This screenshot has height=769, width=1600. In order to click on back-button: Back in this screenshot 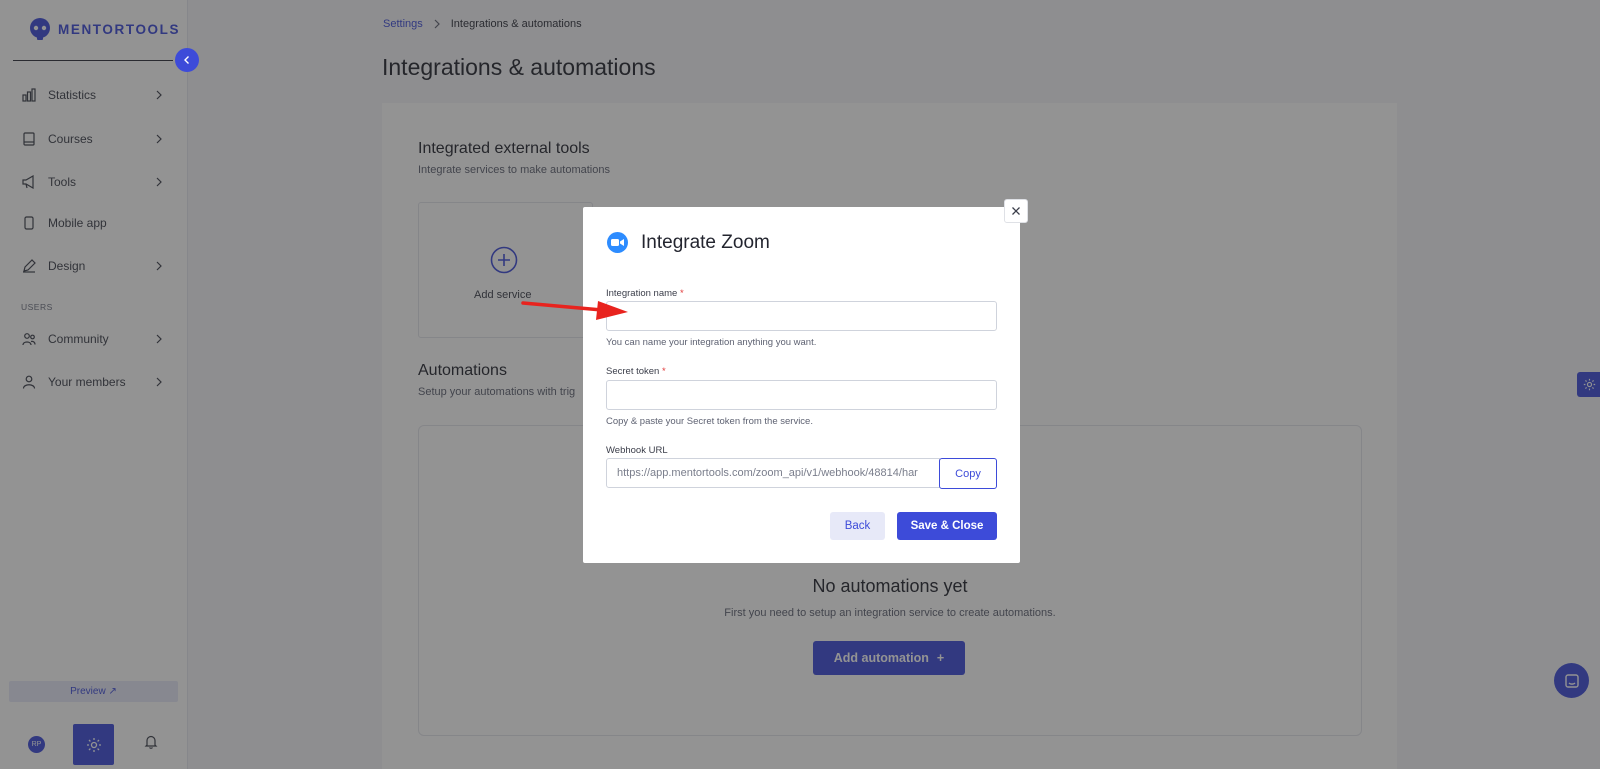, I will do `click(857, 526)`.